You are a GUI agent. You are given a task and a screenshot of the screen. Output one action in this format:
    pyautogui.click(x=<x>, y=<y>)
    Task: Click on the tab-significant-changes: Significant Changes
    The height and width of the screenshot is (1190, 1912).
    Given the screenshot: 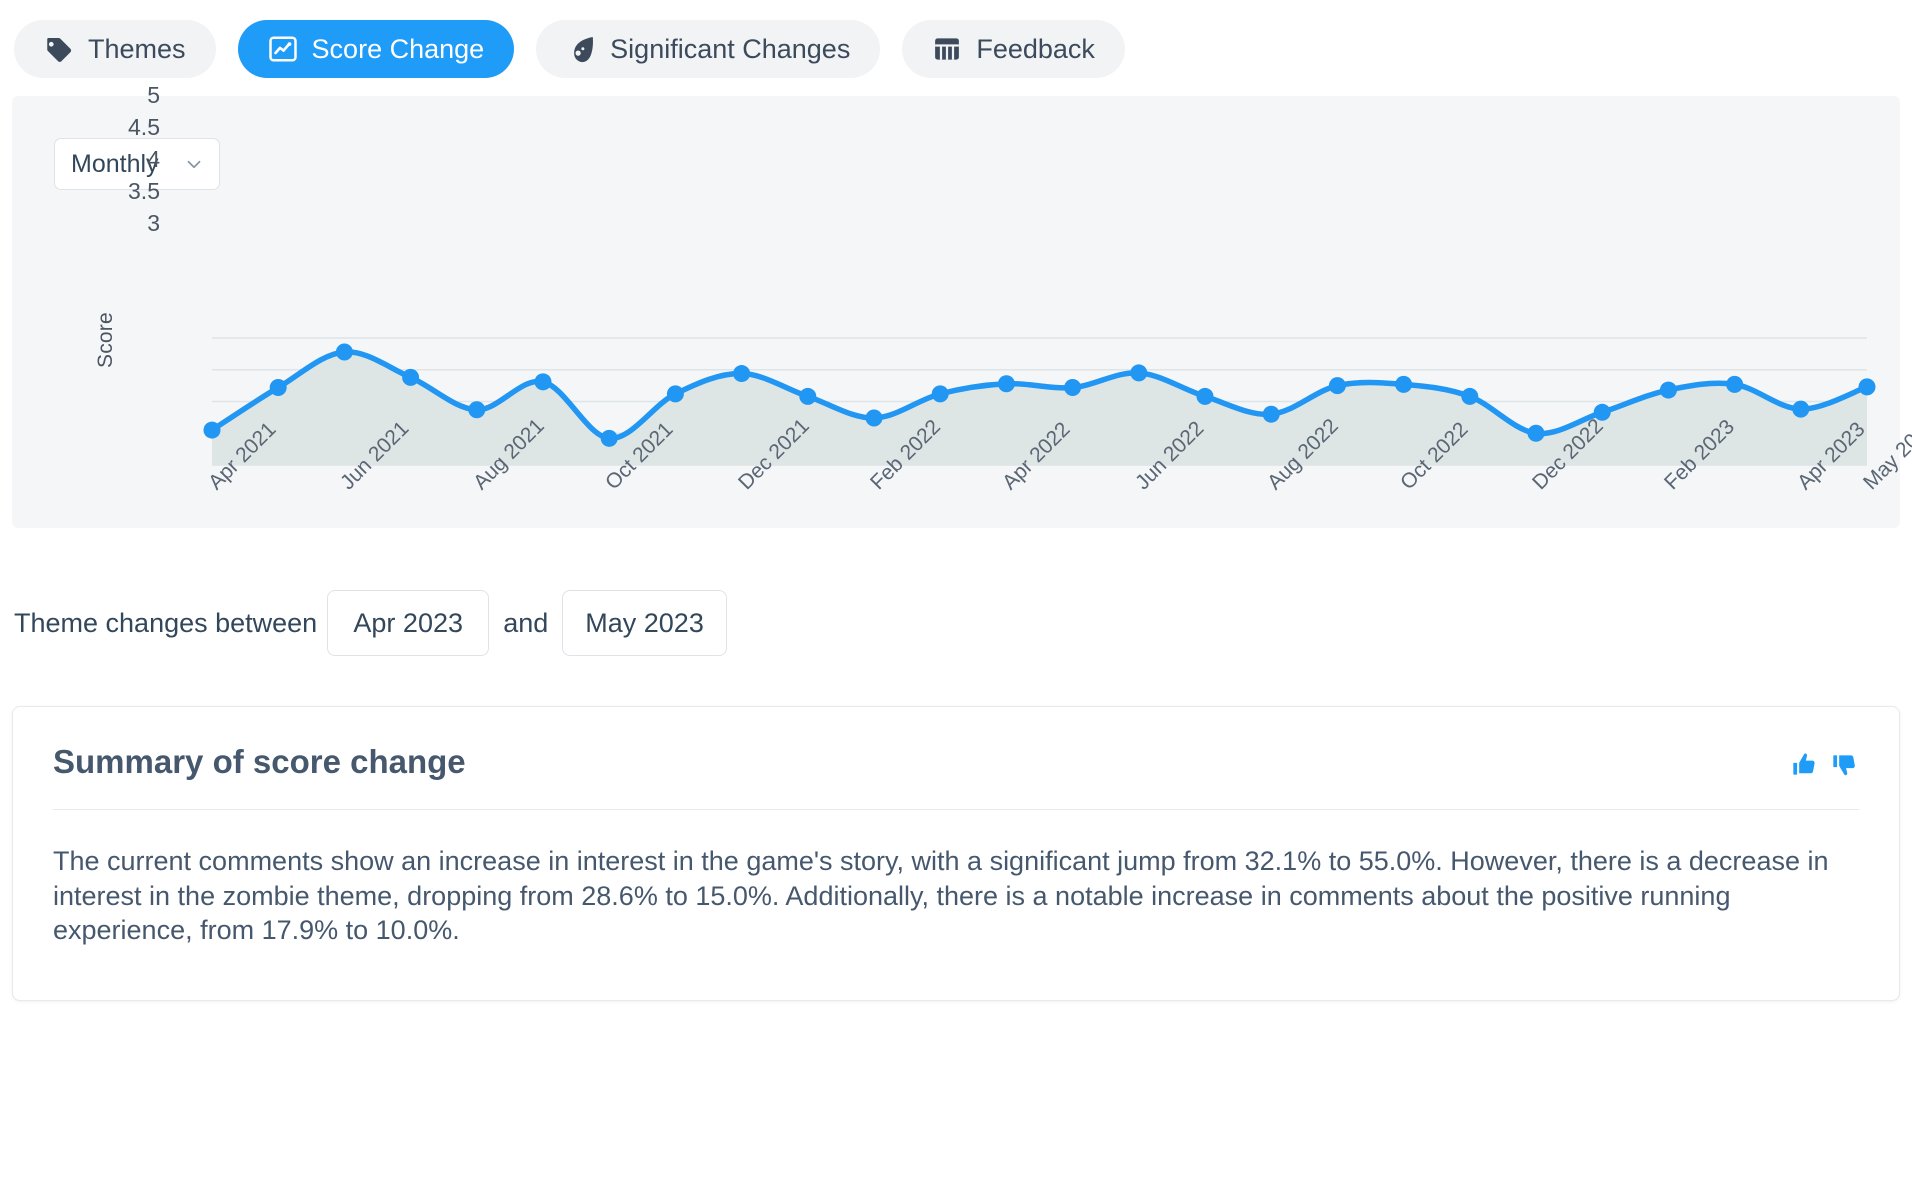 What is the action you would take?
    pyautogui.click(x=708, y=49)
    